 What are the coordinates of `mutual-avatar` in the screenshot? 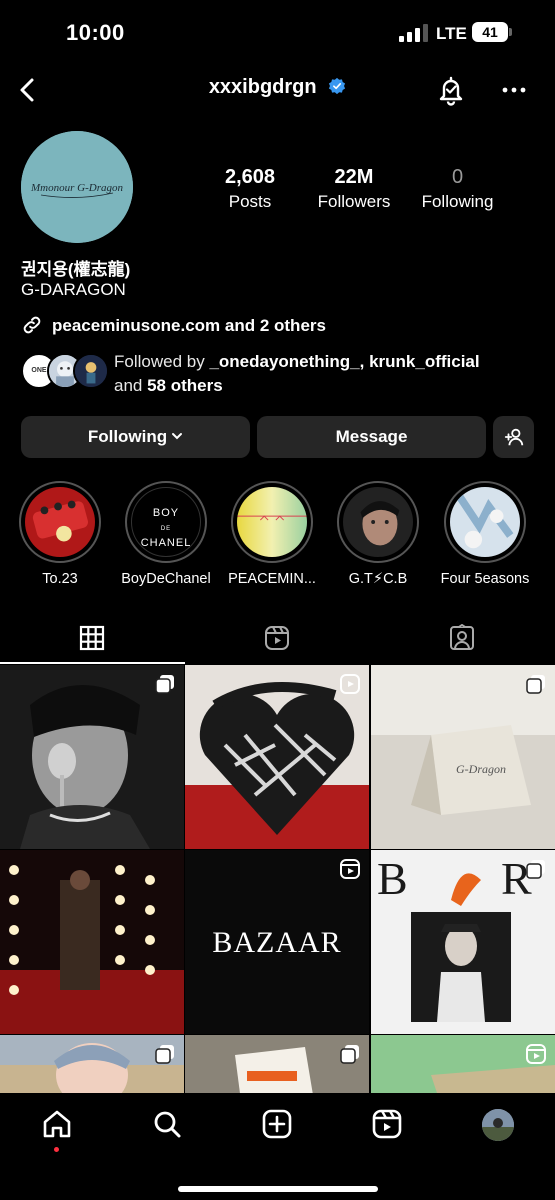 It's located at (91, 371).